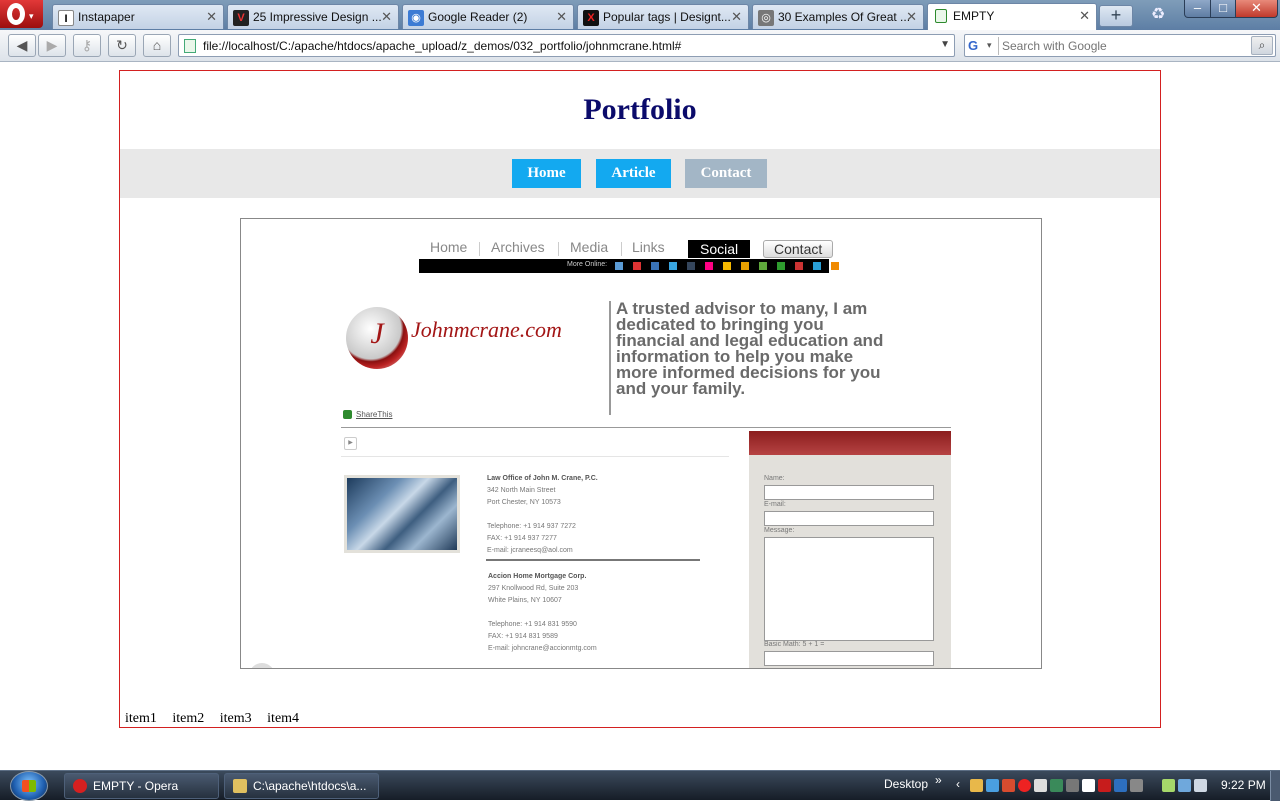 The width and height of the screenshot is (1280, 801). I want to click on maximize-button: □, so click(1223, 9).